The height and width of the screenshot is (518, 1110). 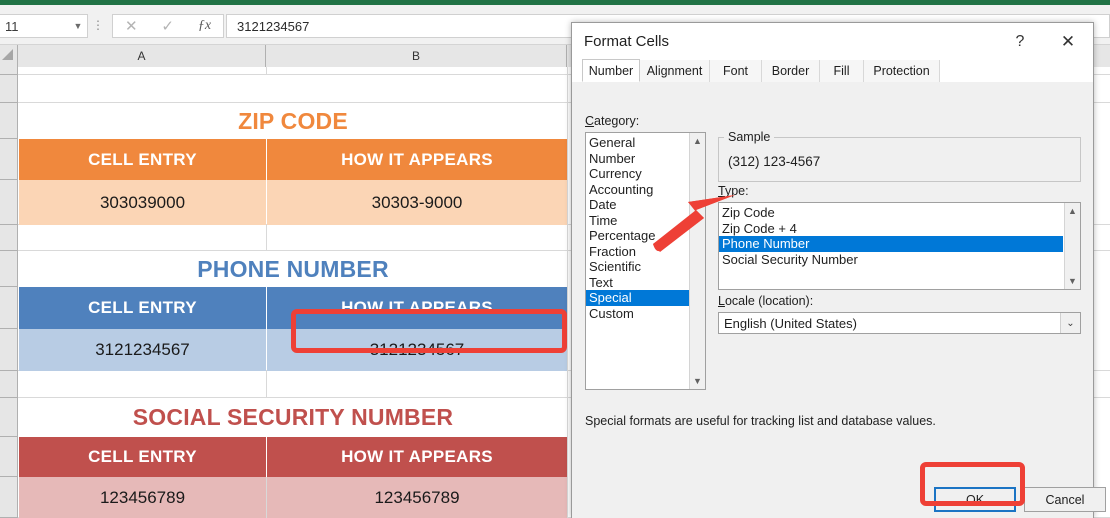 I want to click on type-scrollbar: ▲ ▼, so click(x=1072, y=246).